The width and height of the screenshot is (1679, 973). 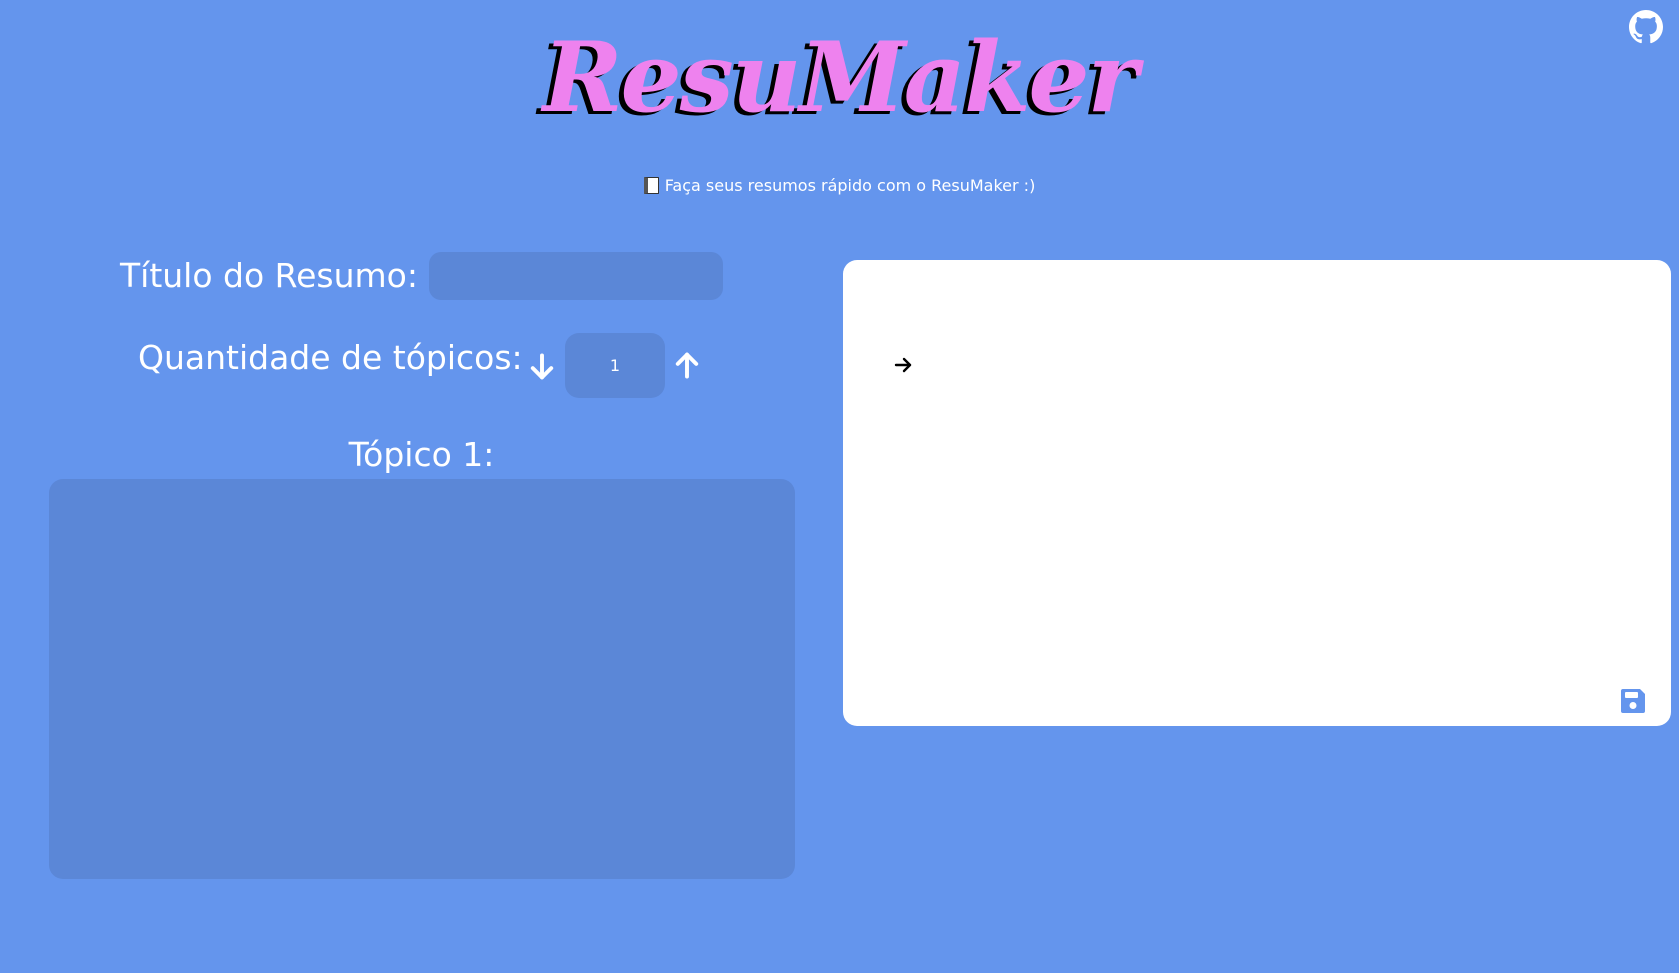 What do you see at coordinates (615, 365) in the screenshot?
I see `topic-quantity-input` at bounding box center [615, 365].